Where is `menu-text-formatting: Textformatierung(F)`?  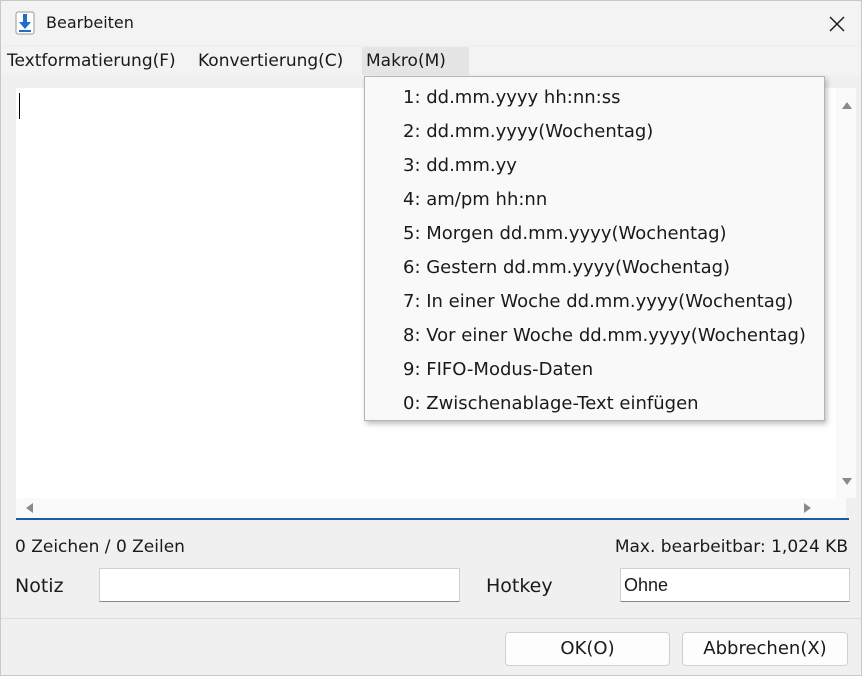
menu-text-formatting: Textformatierung(F) is located at coordinates (91, 61).